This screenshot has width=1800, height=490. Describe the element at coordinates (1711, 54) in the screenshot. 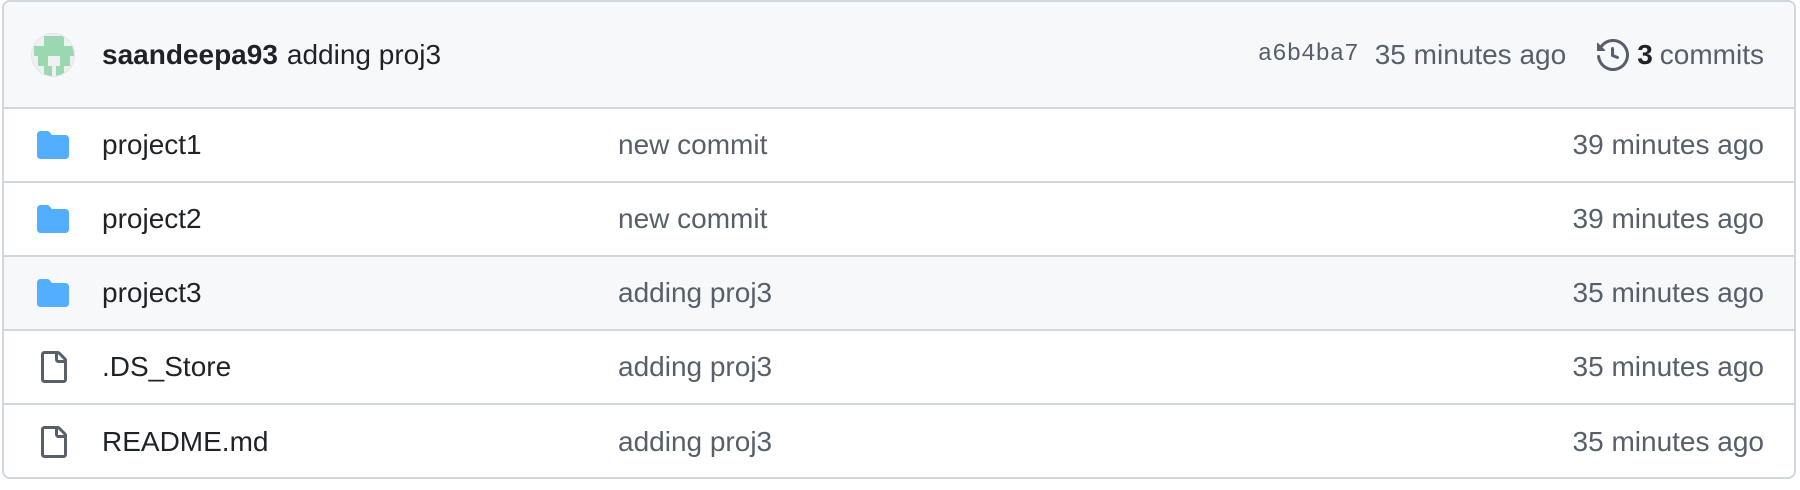

I see `commit-count-label: commits` at that location.